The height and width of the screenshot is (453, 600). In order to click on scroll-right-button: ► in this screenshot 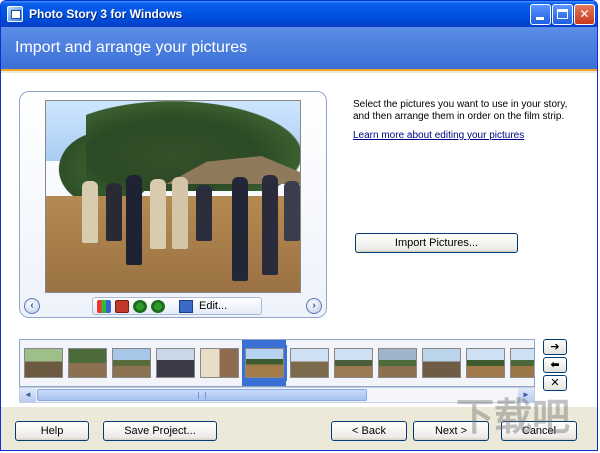, I will do `click(526, 395)`.